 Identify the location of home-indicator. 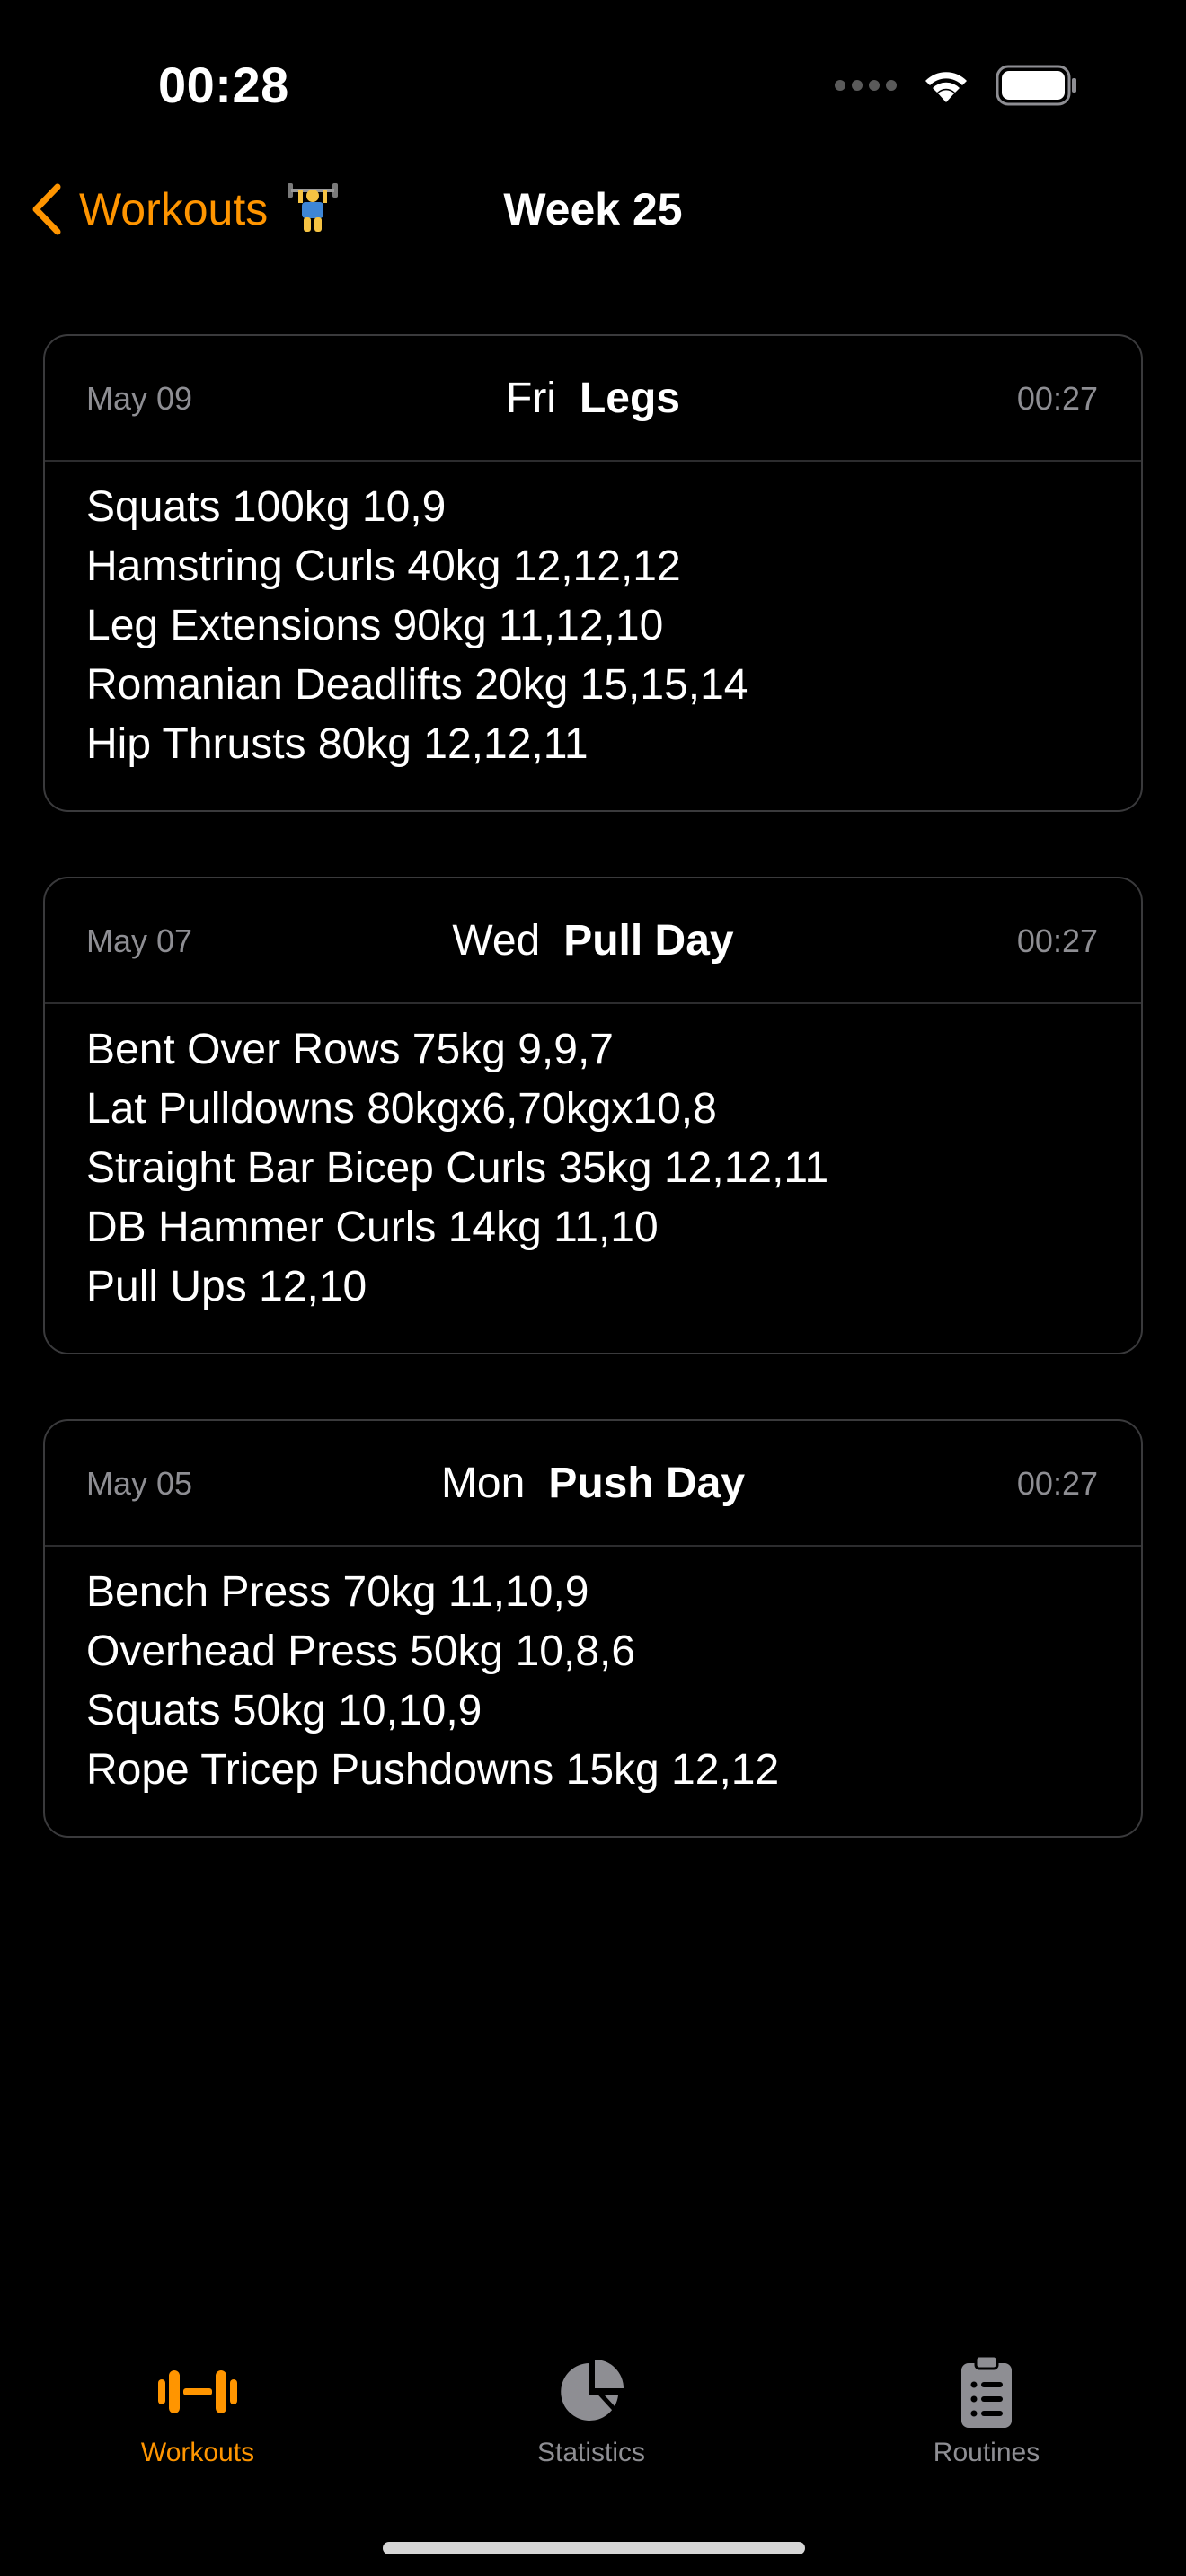
(594, 2548).